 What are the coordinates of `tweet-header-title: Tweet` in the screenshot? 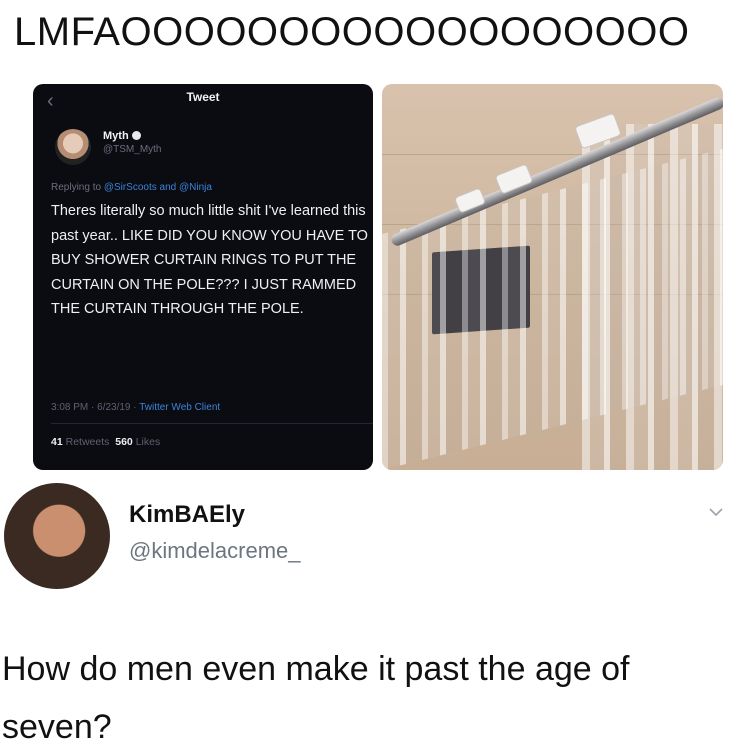 It's located at (203, 97).